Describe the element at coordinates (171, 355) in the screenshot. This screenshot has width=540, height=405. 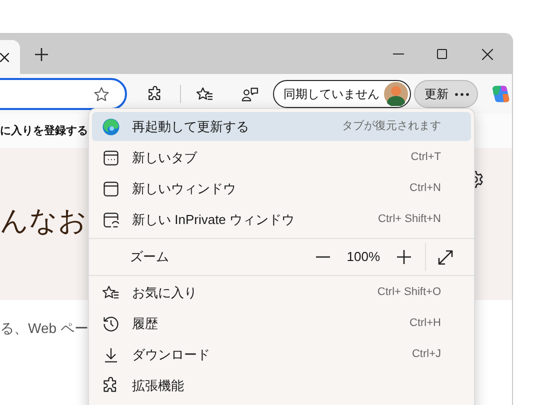
I see `menu-label: ダウンロード` at that location.